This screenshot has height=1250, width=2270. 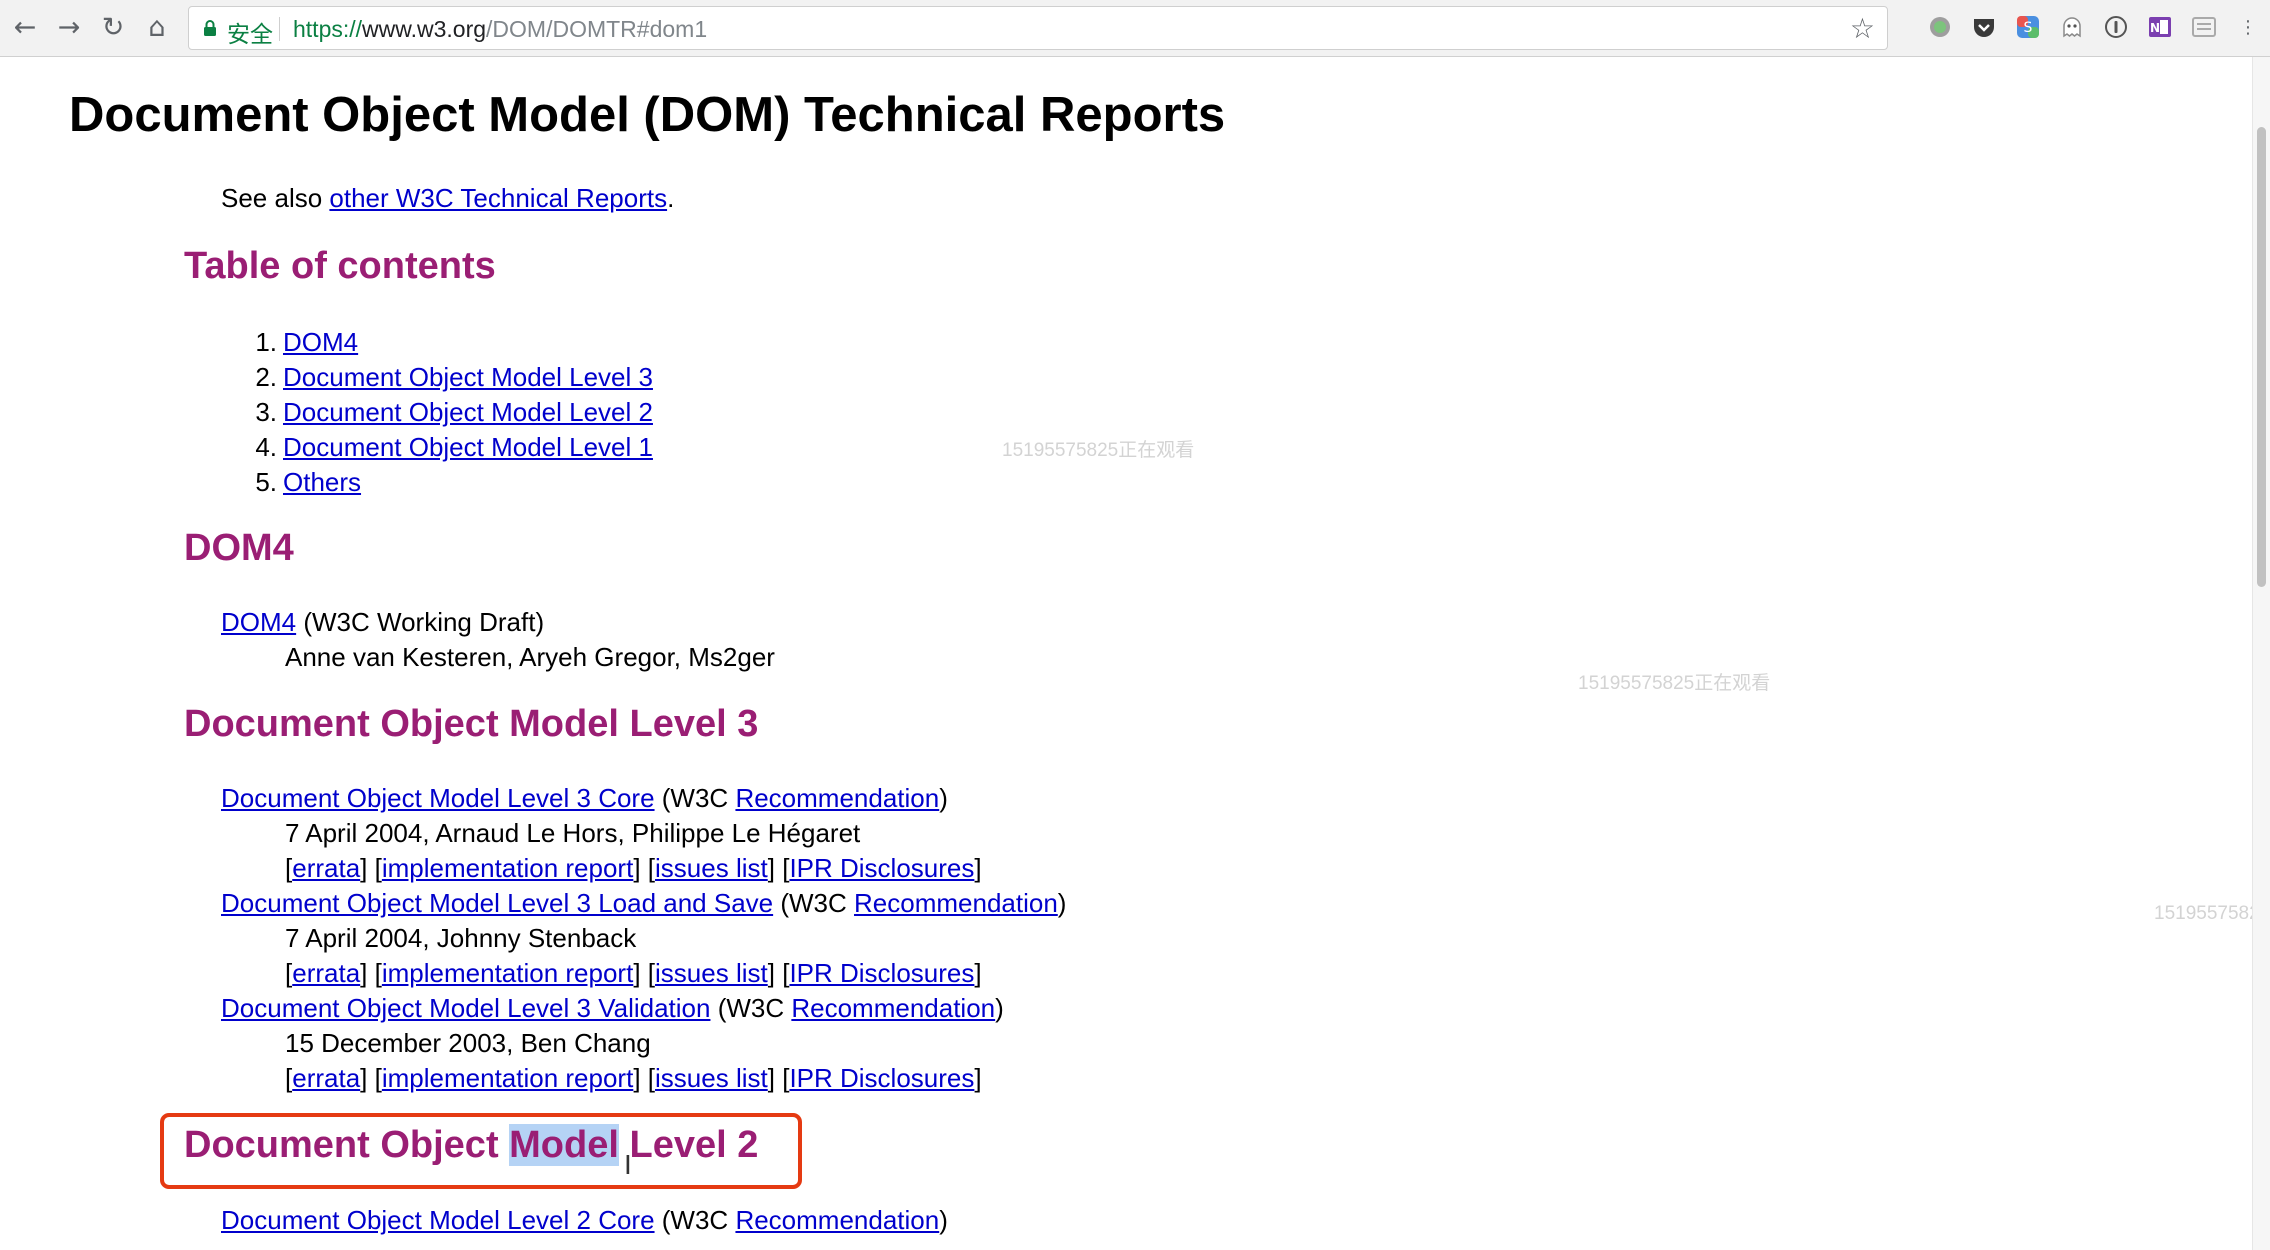 I want to click on toc-number: 3., so click(x=266, y=412).